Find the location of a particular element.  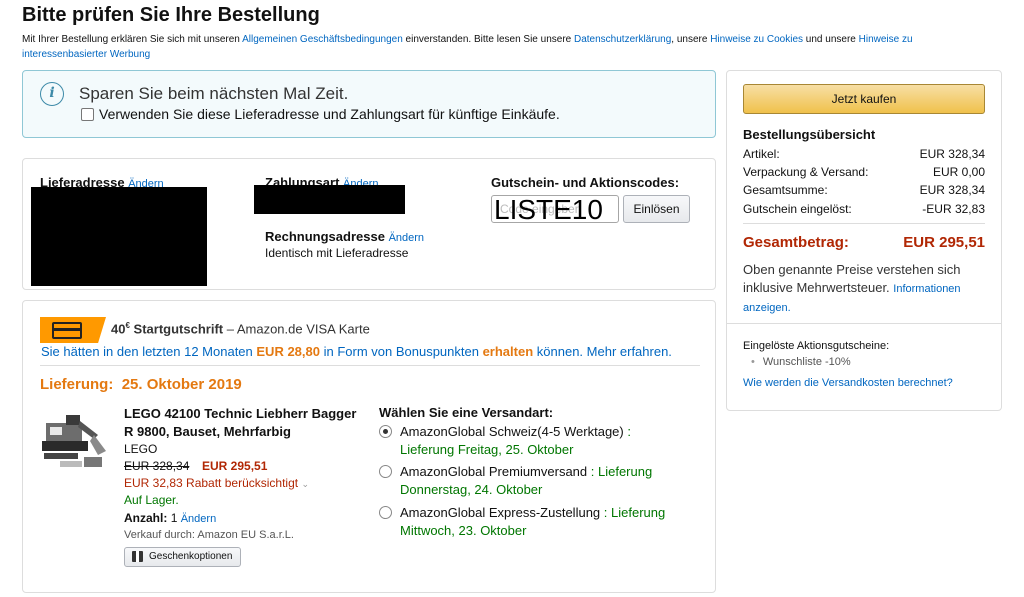

agb-link: Allgemeinen Geschäftsbedingungen is located at coordinates (322, 39).